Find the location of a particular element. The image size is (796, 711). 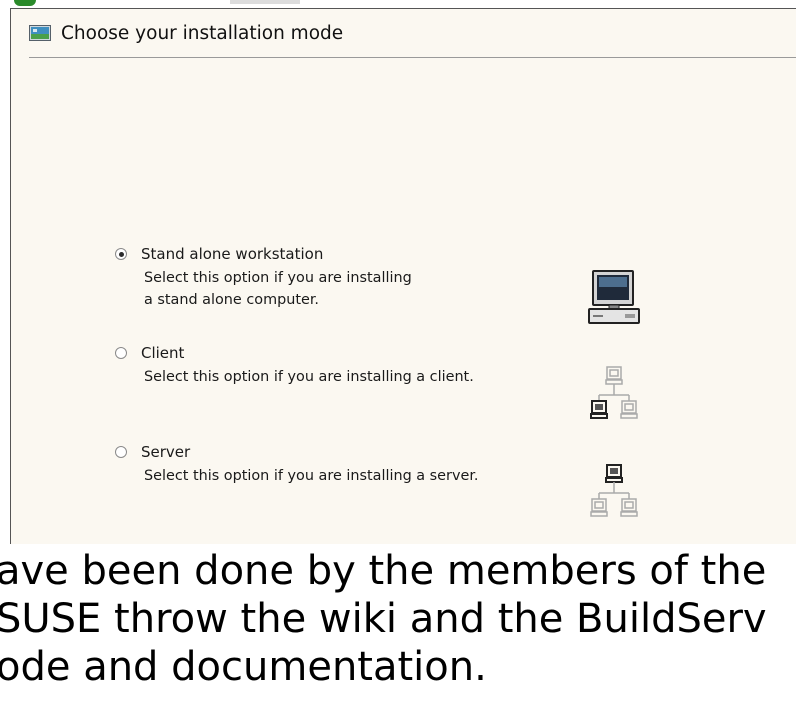

window-tab-stub is located at coordinates (25, 3).